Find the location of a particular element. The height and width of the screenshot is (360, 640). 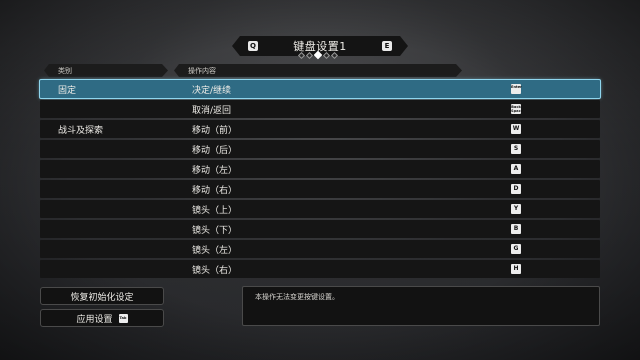

keybinding-row: 移动（右） D is located at coordinates (320, 189).